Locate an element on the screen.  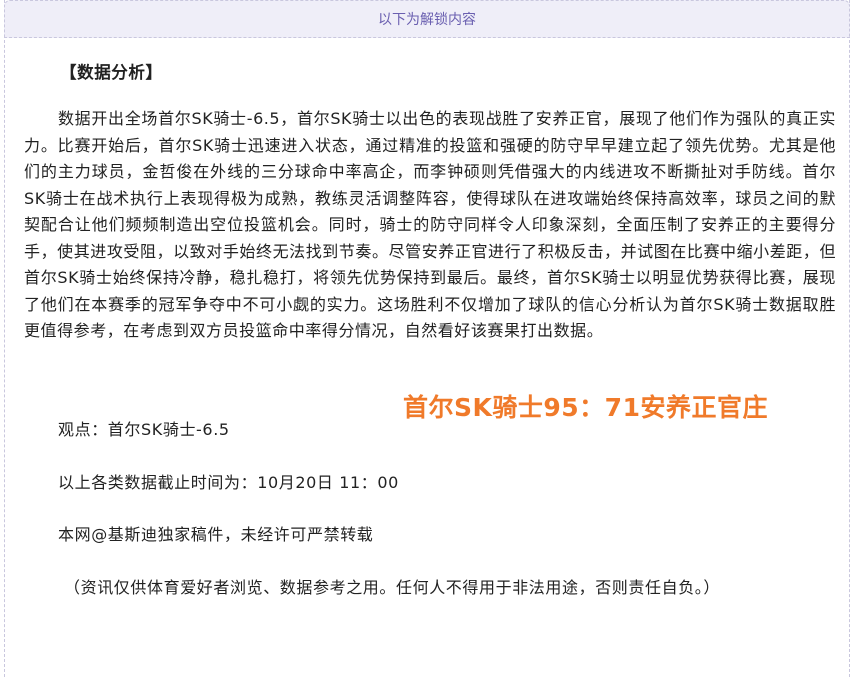
copyright-line: 本网@基斯迪独家稿件，未经许可严禁转载 is located at coordinates (216, 534).